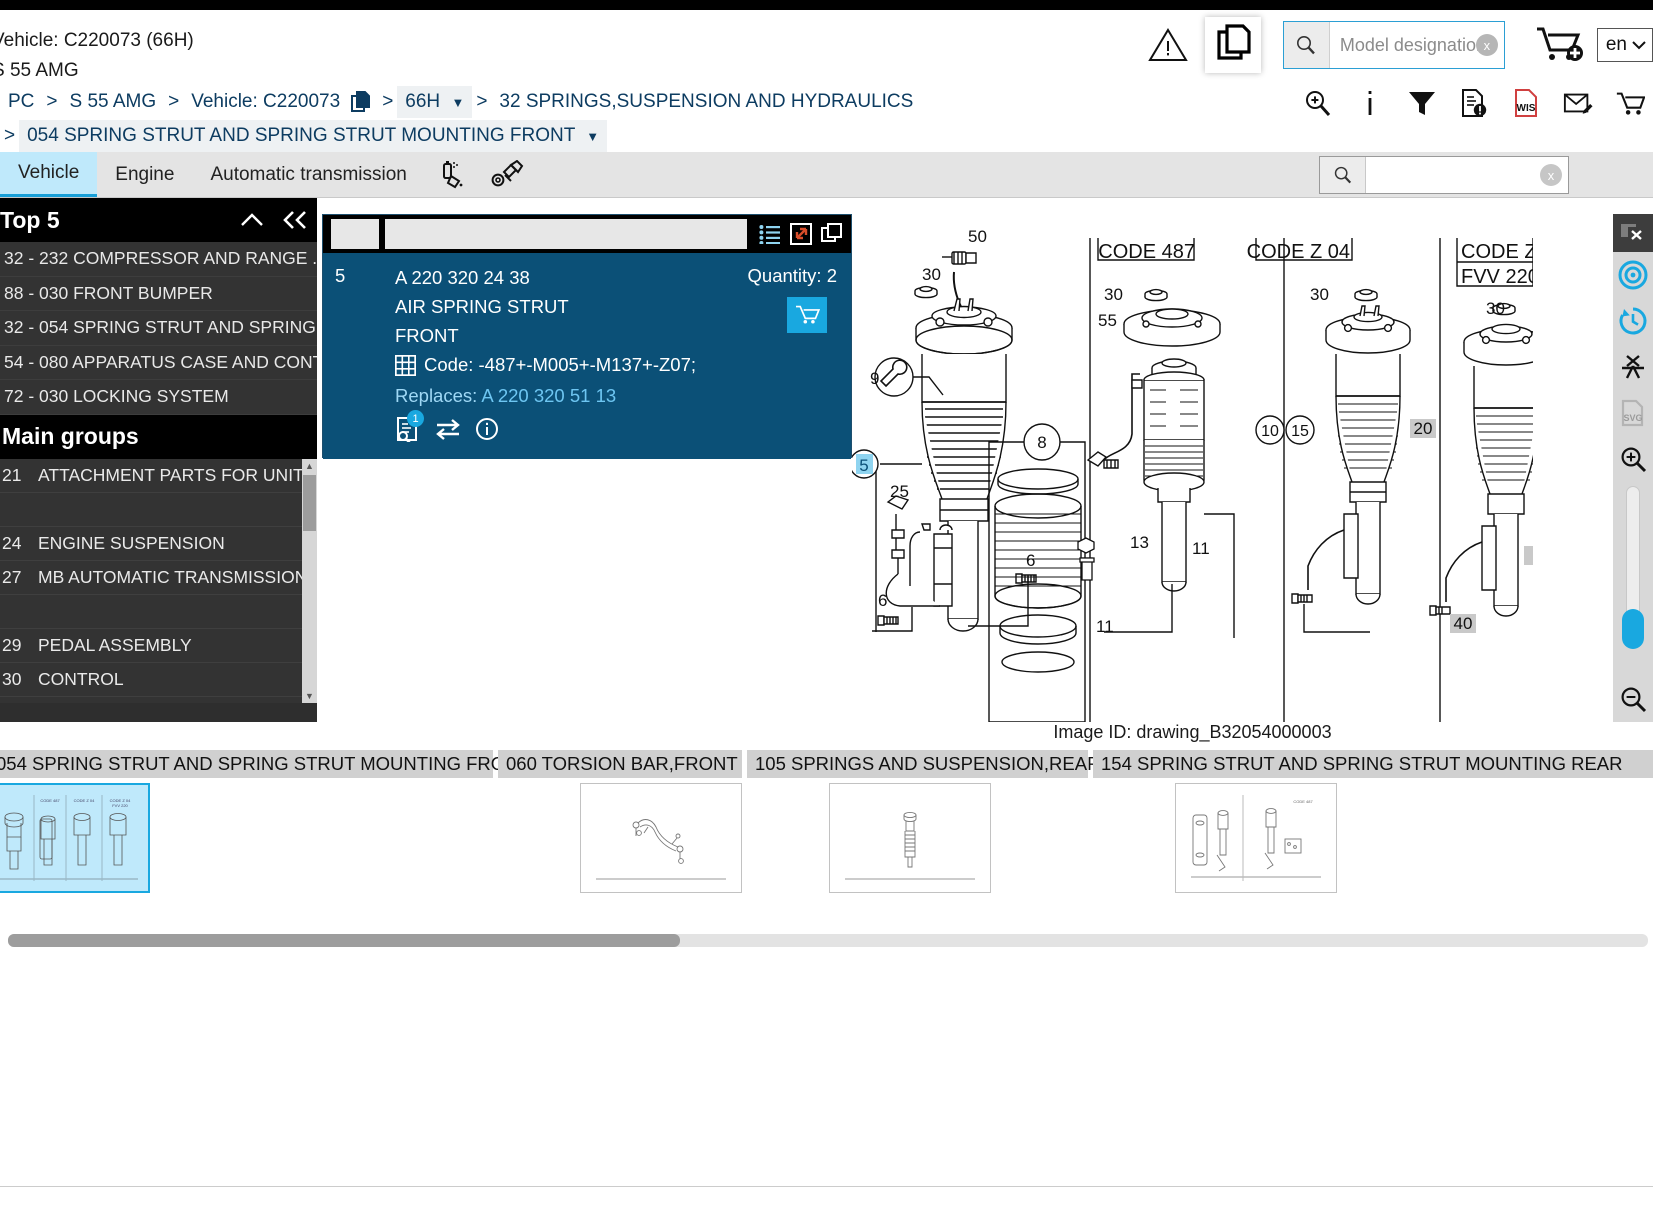  What do you see at coordinates (1633, 233) in the screenshot?
I see `close-window-icon` at bounding box center [1633, 233].